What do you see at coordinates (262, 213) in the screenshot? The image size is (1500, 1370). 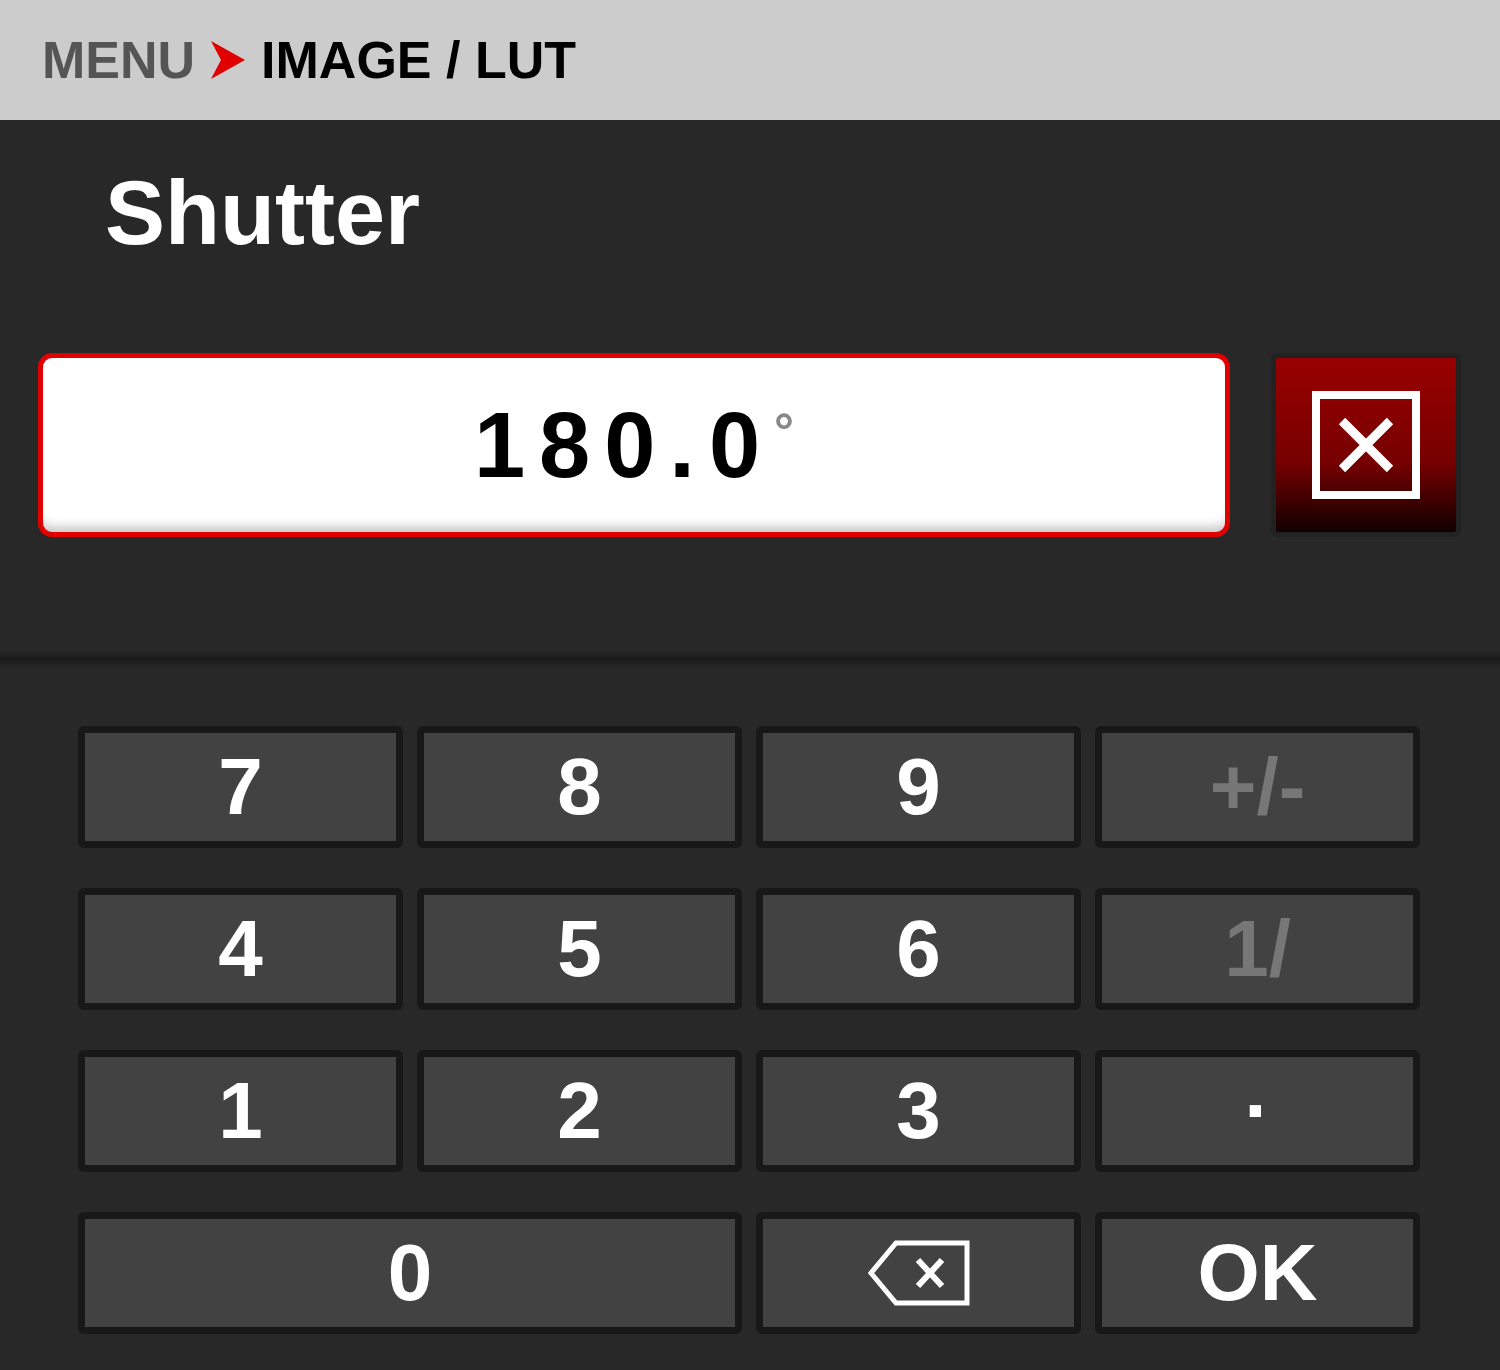 I see `dialog-title: Shutter` at bounding box center [262, 213].